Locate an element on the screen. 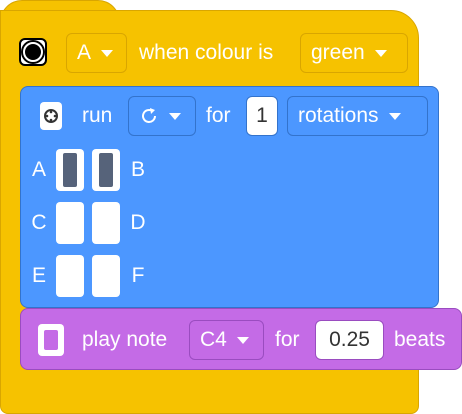 The height and width of the screenshot is (414, 462). port-a-toggle is located at coordinates (70, 170).